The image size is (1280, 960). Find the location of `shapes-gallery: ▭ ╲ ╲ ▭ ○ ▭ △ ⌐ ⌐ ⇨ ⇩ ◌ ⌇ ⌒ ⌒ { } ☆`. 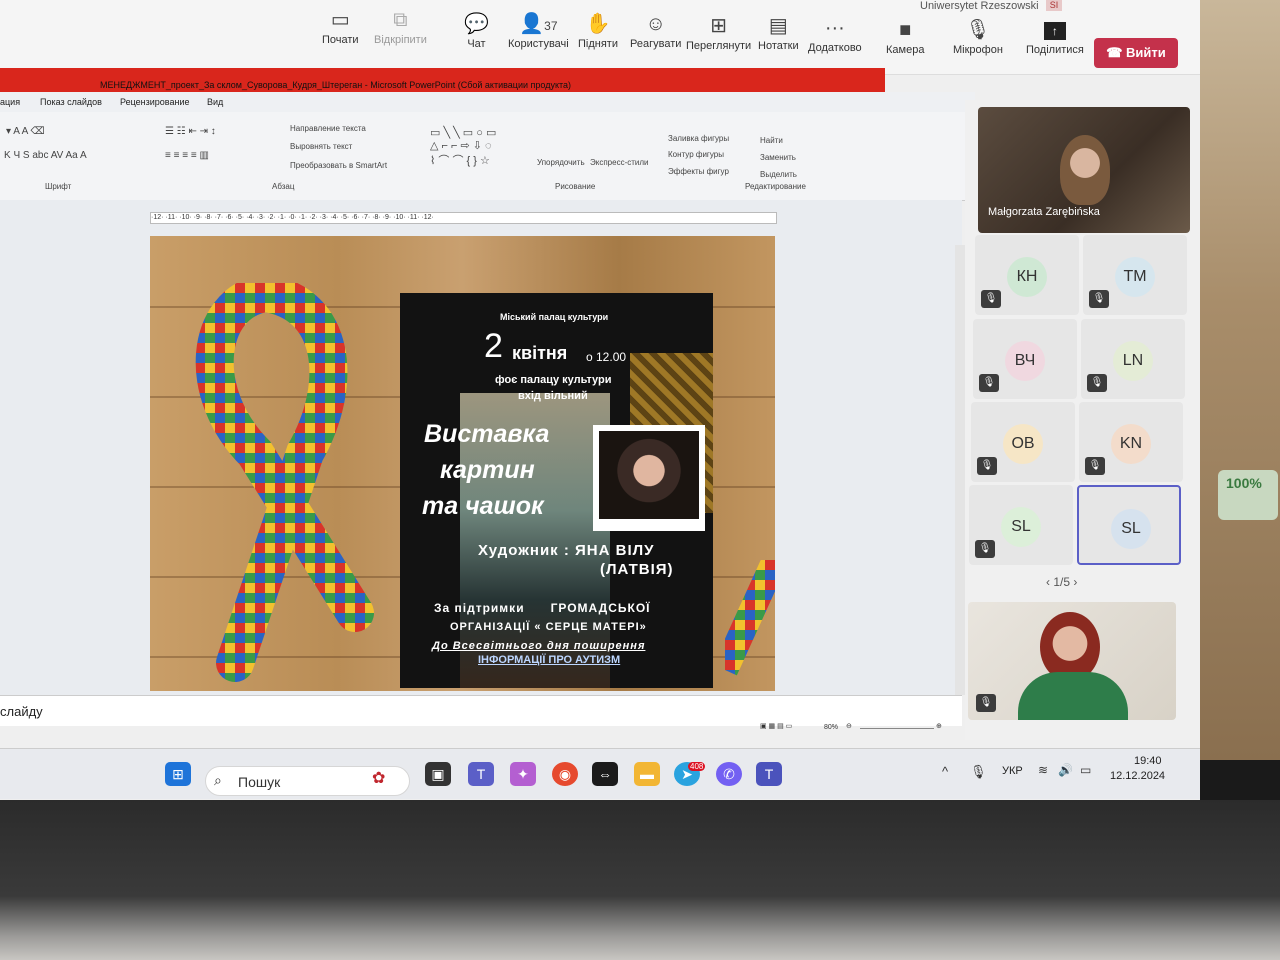

shapes-gallery: ▭ ╲ ╲ ▭ ○ ▭ △ ⌐ ⌐ ⇨ ⇩ ◌ ⌇ ⌒ ⌒ { } ☆ is located at coordinates (463, 147).